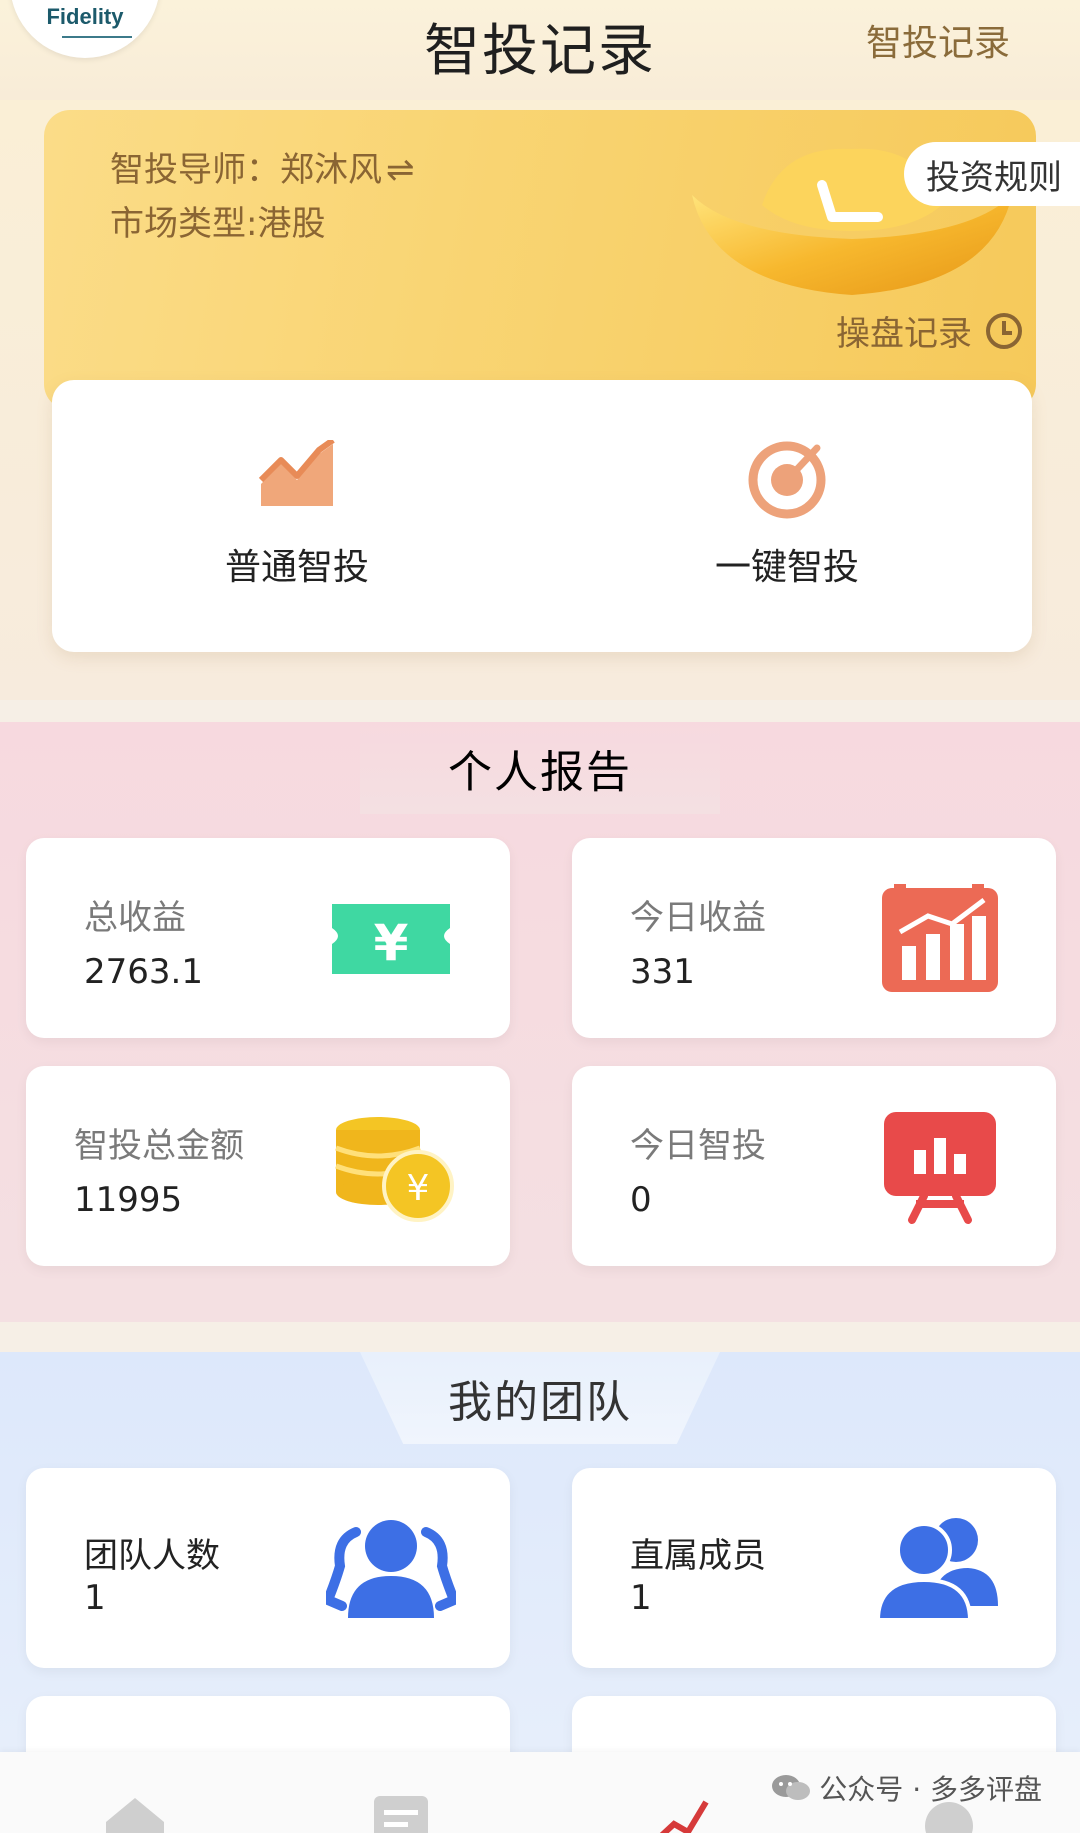 This screenshot has height=1833, width=1080. I want to click on stat-label: 总收益, so click(135, 918).